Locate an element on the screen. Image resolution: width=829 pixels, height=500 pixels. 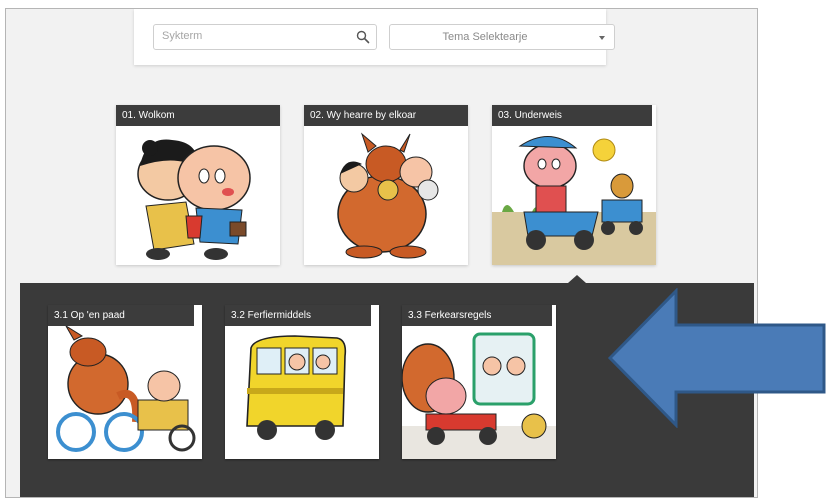
topic-image-wolkom is located at coordinates (194, 199).